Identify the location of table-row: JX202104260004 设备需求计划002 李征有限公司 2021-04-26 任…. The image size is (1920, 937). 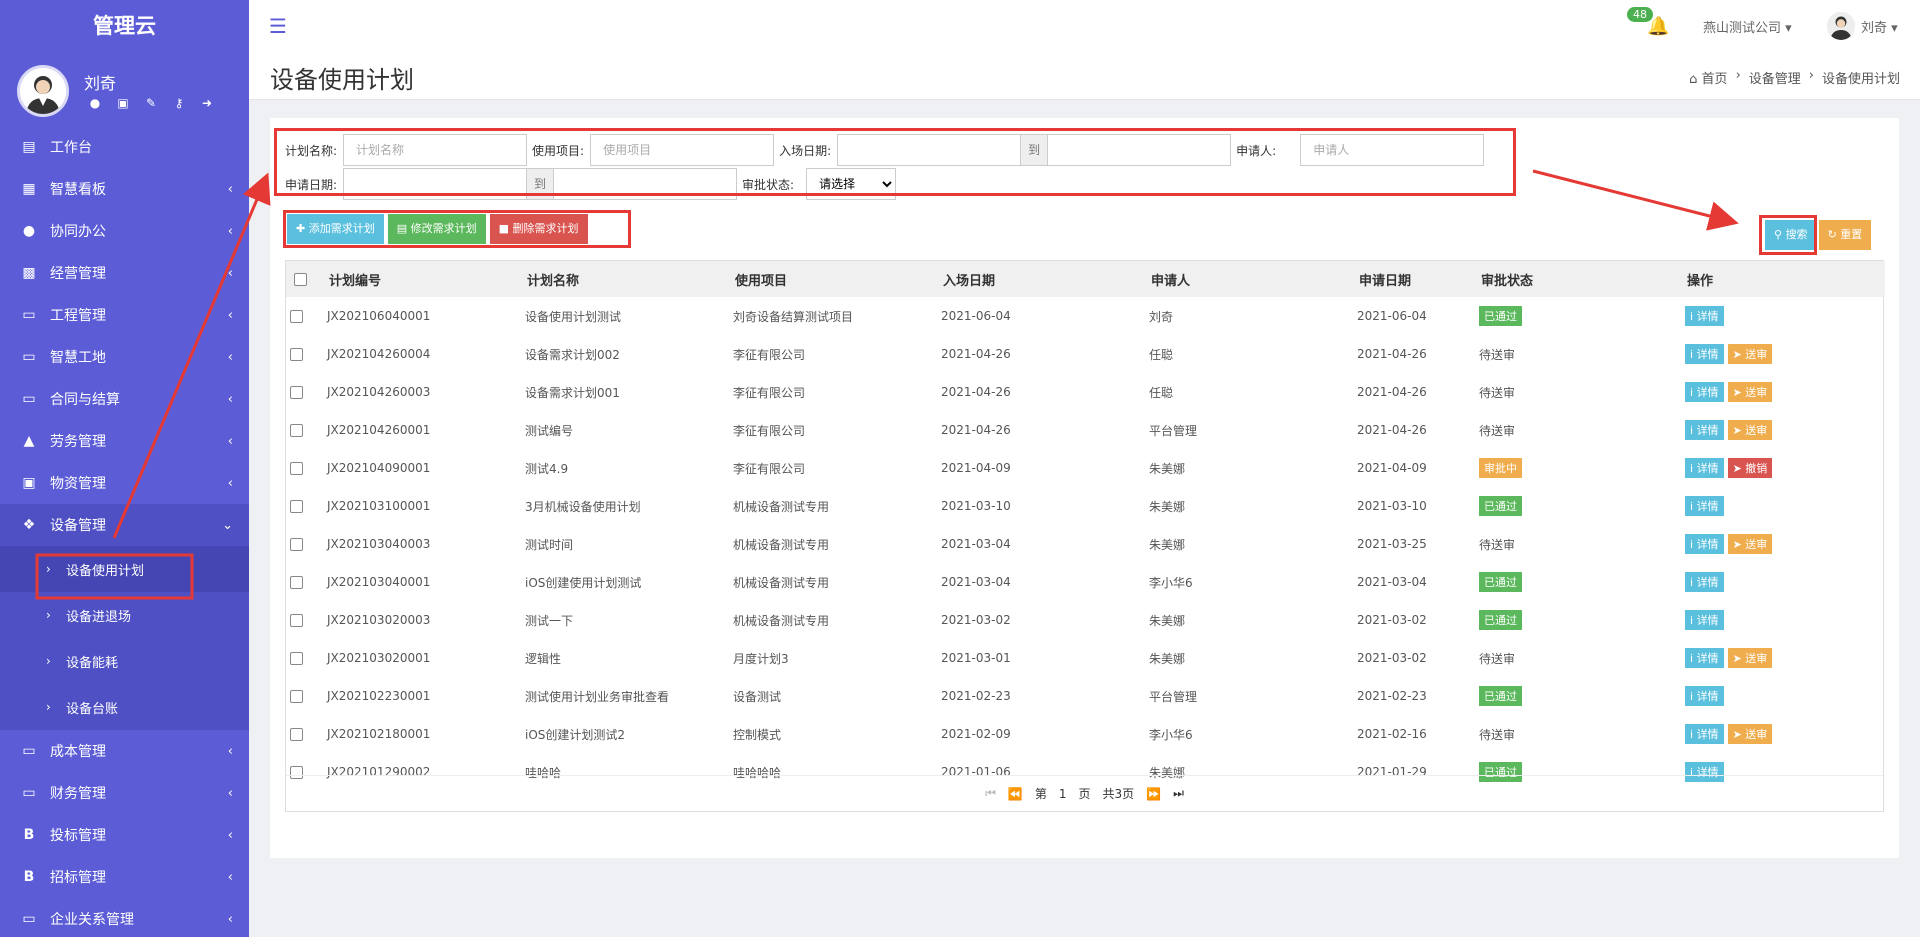
(1085, 354).